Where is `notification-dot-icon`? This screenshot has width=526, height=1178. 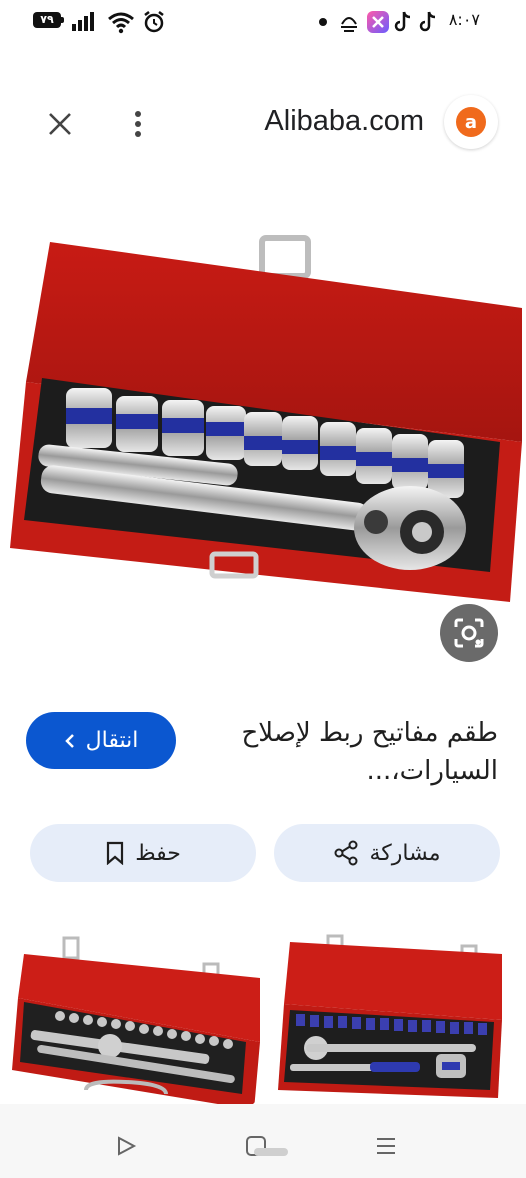 notification-dot-icon is located at coordinates (323, 22).